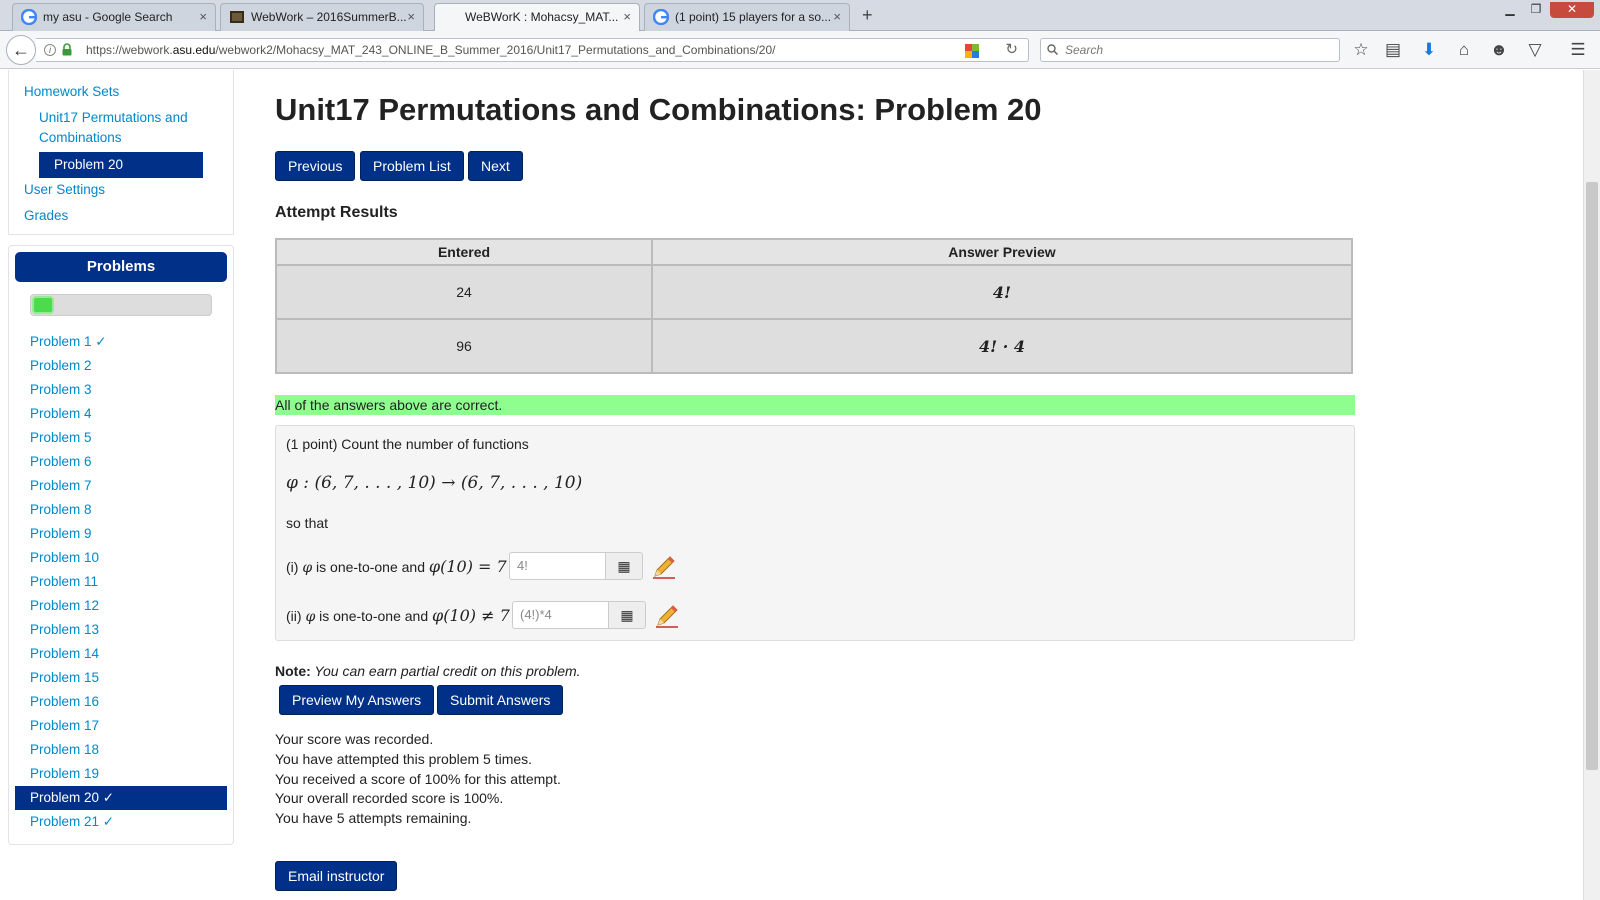 This screenshot has width=1600, height=900. Describe the element at coordinates (561, 615) in the screenshot. I see `answer-input-ii: (4!)*4` at that location.